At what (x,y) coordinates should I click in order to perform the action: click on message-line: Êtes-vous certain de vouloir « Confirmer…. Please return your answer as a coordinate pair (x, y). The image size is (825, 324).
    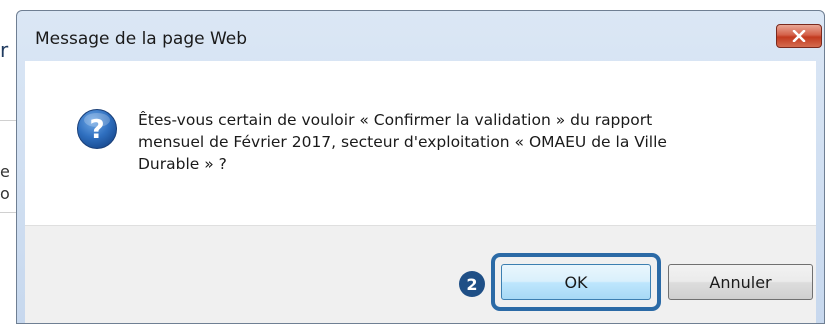
    Looking at the image, I should click on (395, 120).